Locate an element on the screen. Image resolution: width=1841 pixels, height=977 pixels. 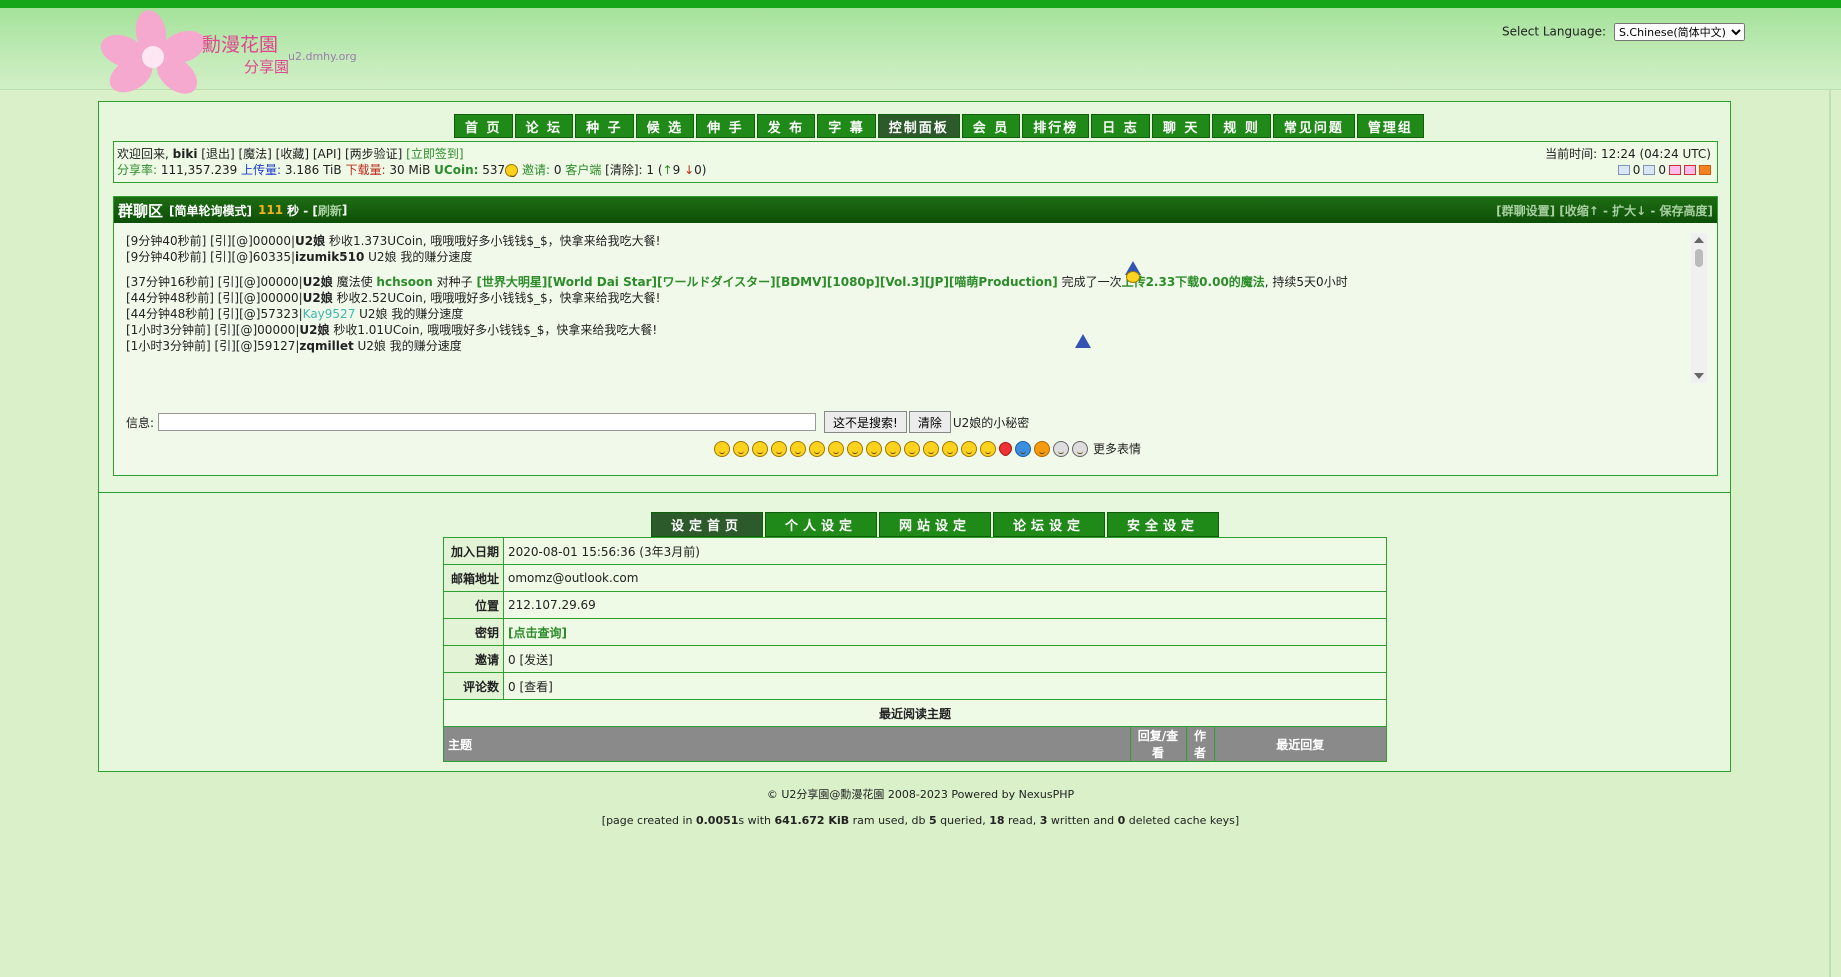
email-value: omomz@outlook.com is located at coordinates (945, 578).